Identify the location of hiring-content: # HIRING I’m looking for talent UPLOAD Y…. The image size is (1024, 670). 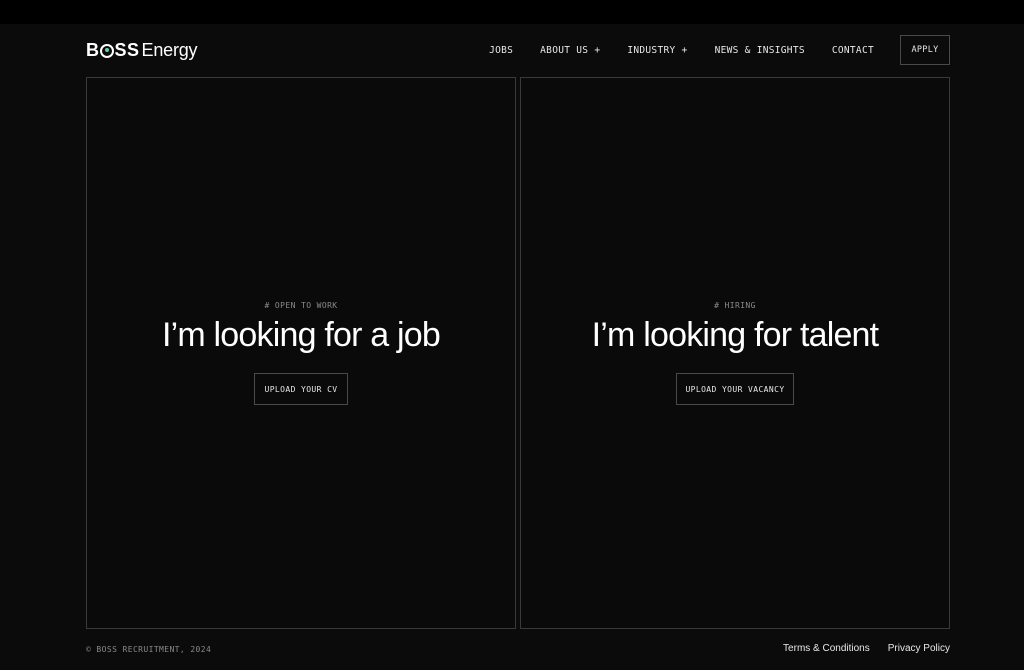
(735, 352).